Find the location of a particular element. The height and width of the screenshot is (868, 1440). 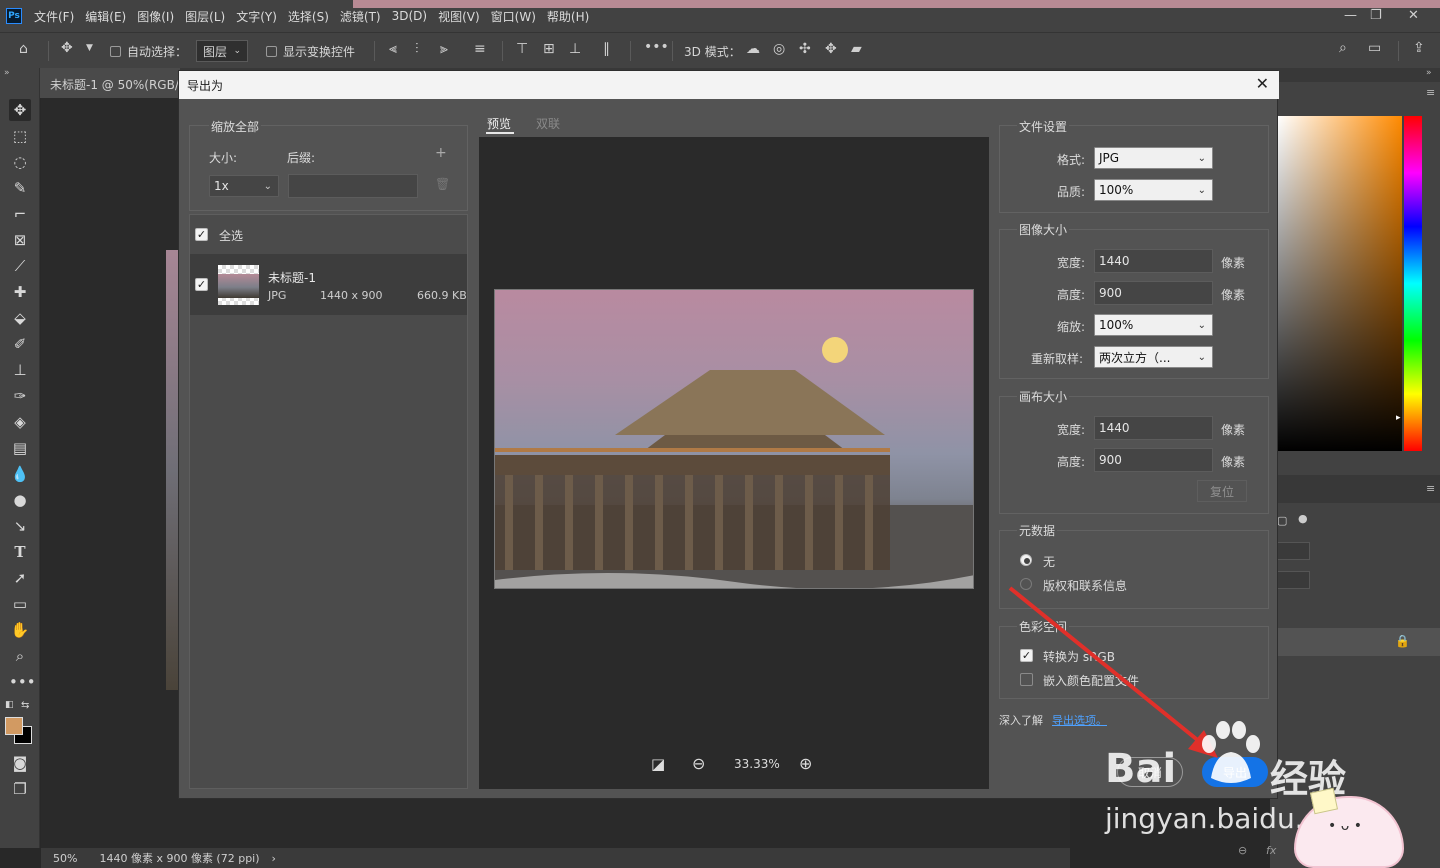

mascot-sticker: • ᴗ • is located at coordinates (1366, 827).